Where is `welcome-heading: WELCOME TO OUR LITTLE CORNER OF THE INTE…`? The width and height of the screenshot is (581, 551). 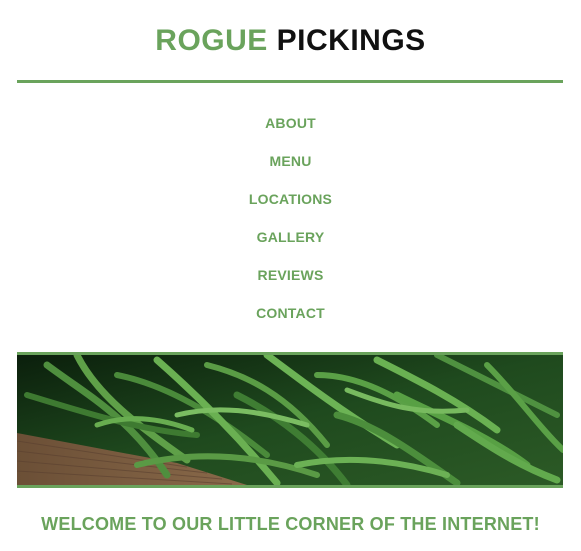 welcome-heading: WELCOME TO OUR LITTLE CORNER OF THE INTE… is located at coordinates (290, 524).